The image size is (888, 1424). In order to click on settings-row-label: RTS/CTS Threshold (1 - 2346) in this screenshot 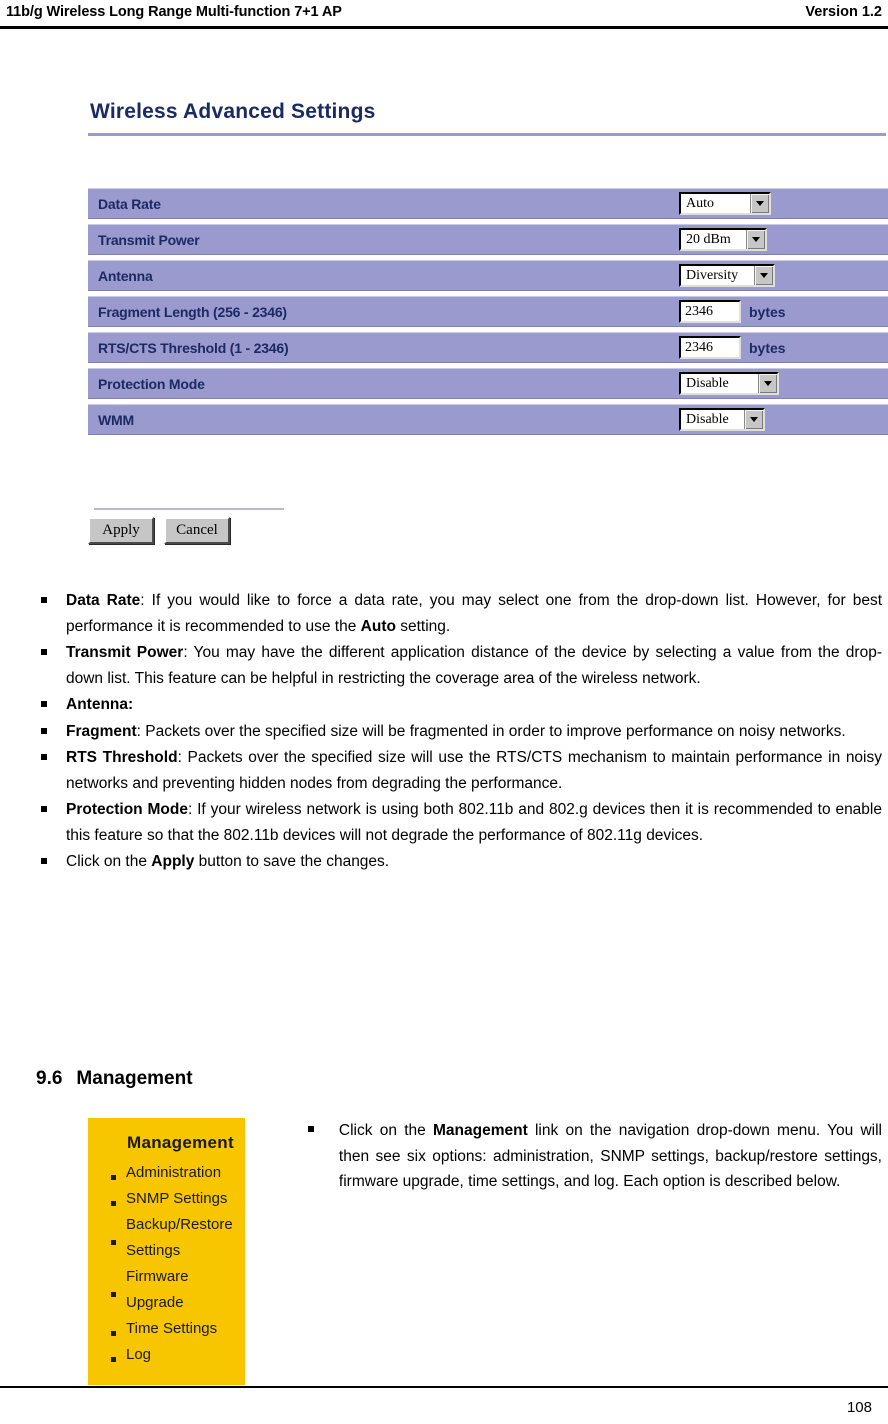, I will do `click(193, 347)`.